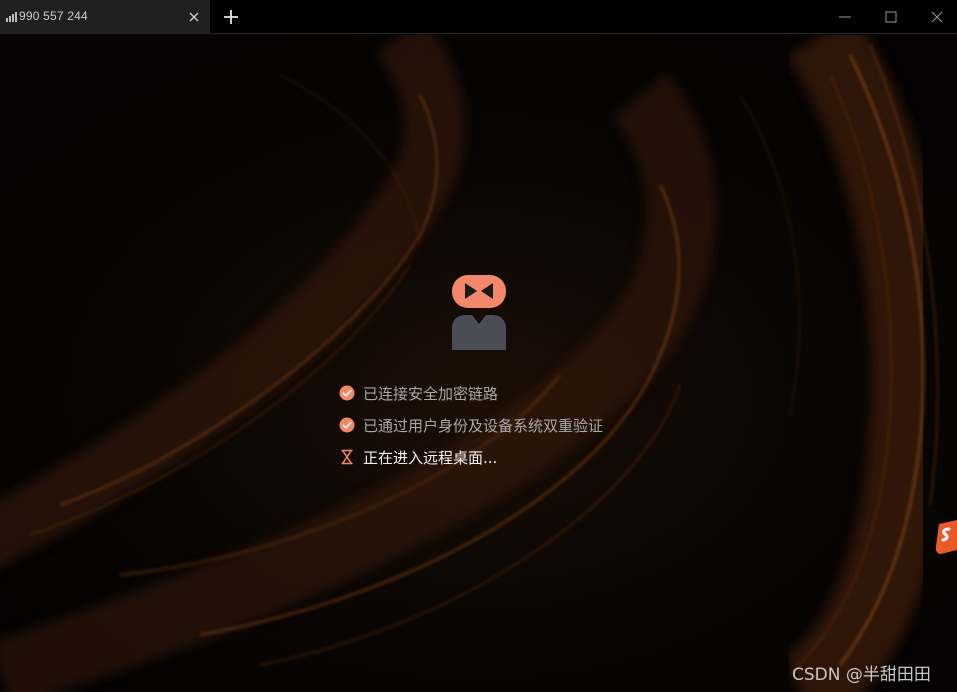 This screenshot has height=692, width=957. What do you see at coordinates (479, 312) in the screenshot?
I see `remote-user-avatar-icon` at bounding box center [479, 312].